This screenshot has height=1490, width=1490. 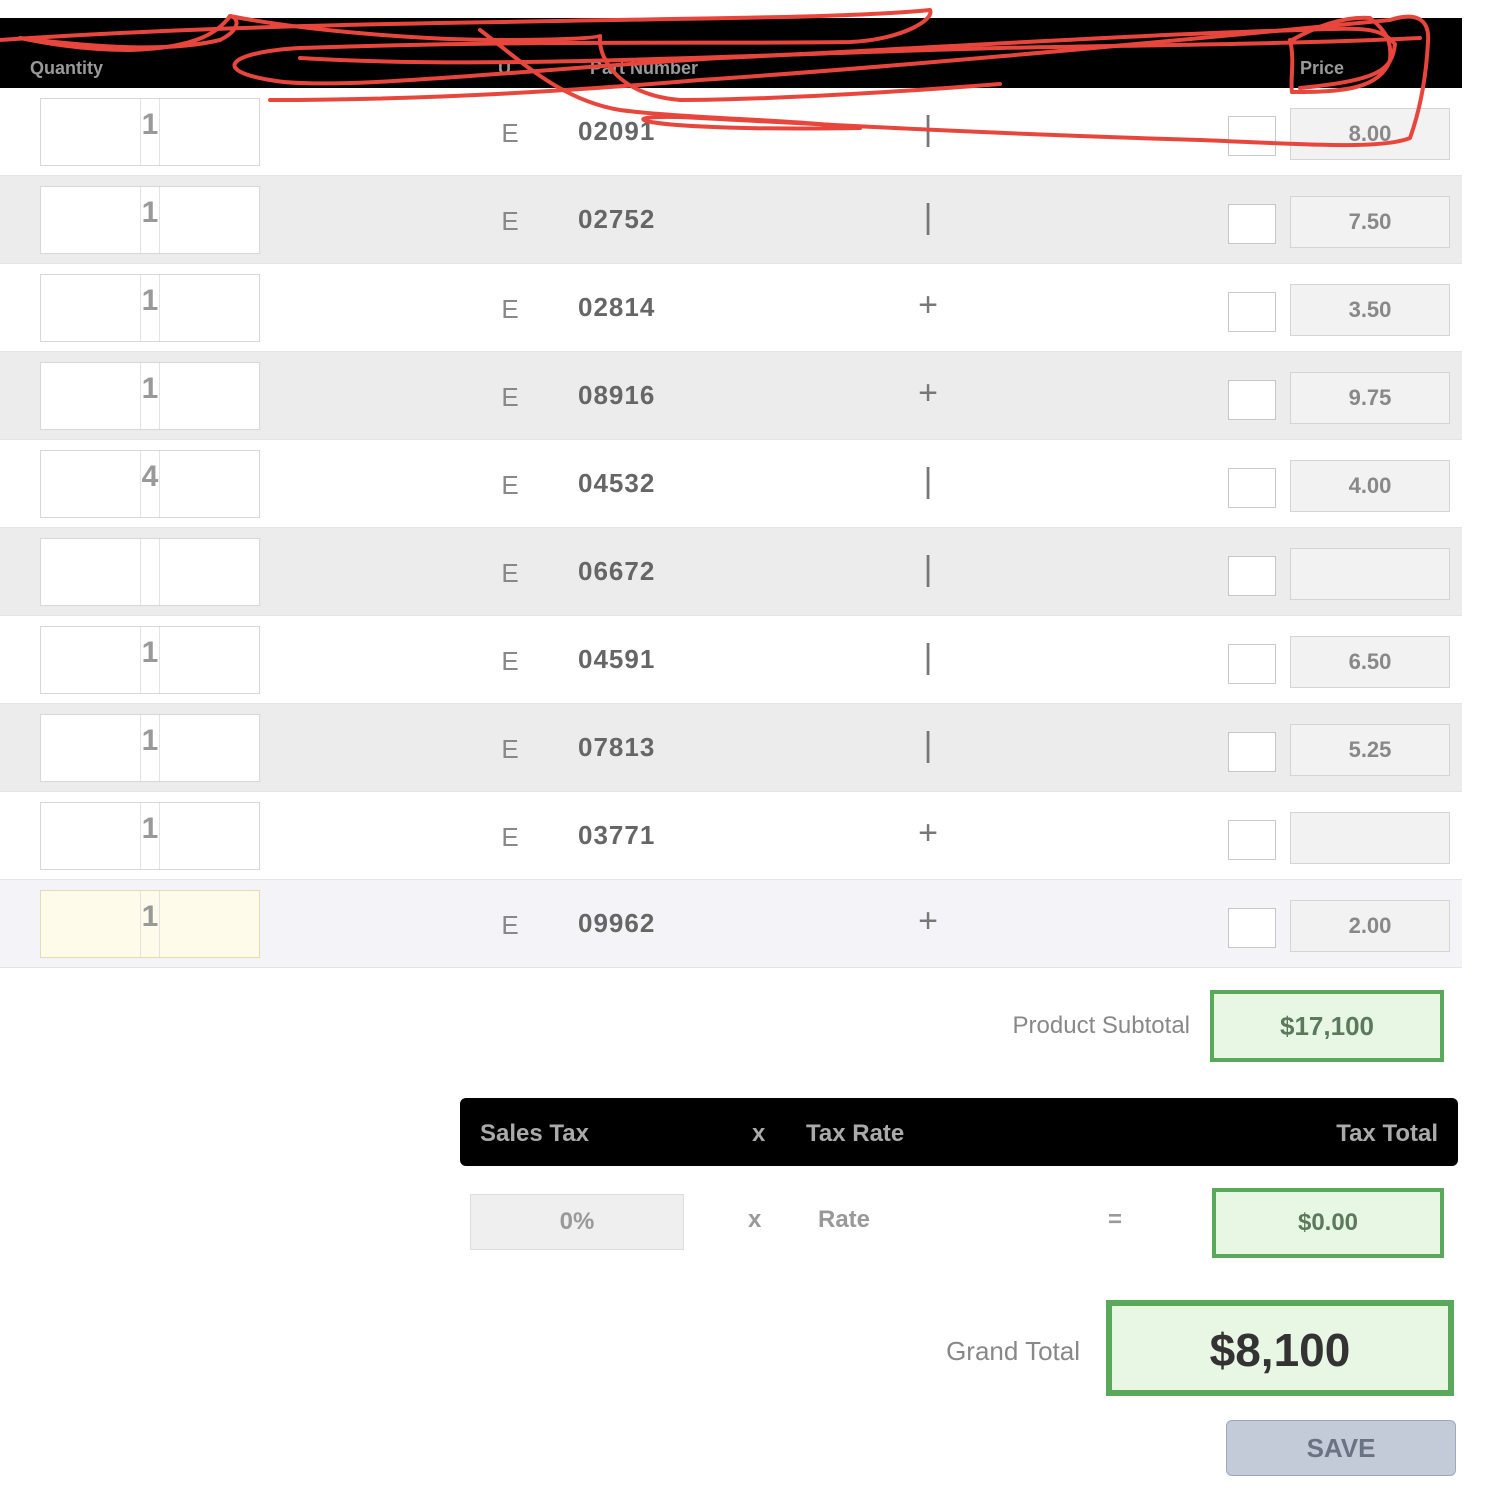 What do you see at coordinates (1341, 1448) in the screenshot?
I see `save-button: SAVE` at bounding box center [1341, 1448].